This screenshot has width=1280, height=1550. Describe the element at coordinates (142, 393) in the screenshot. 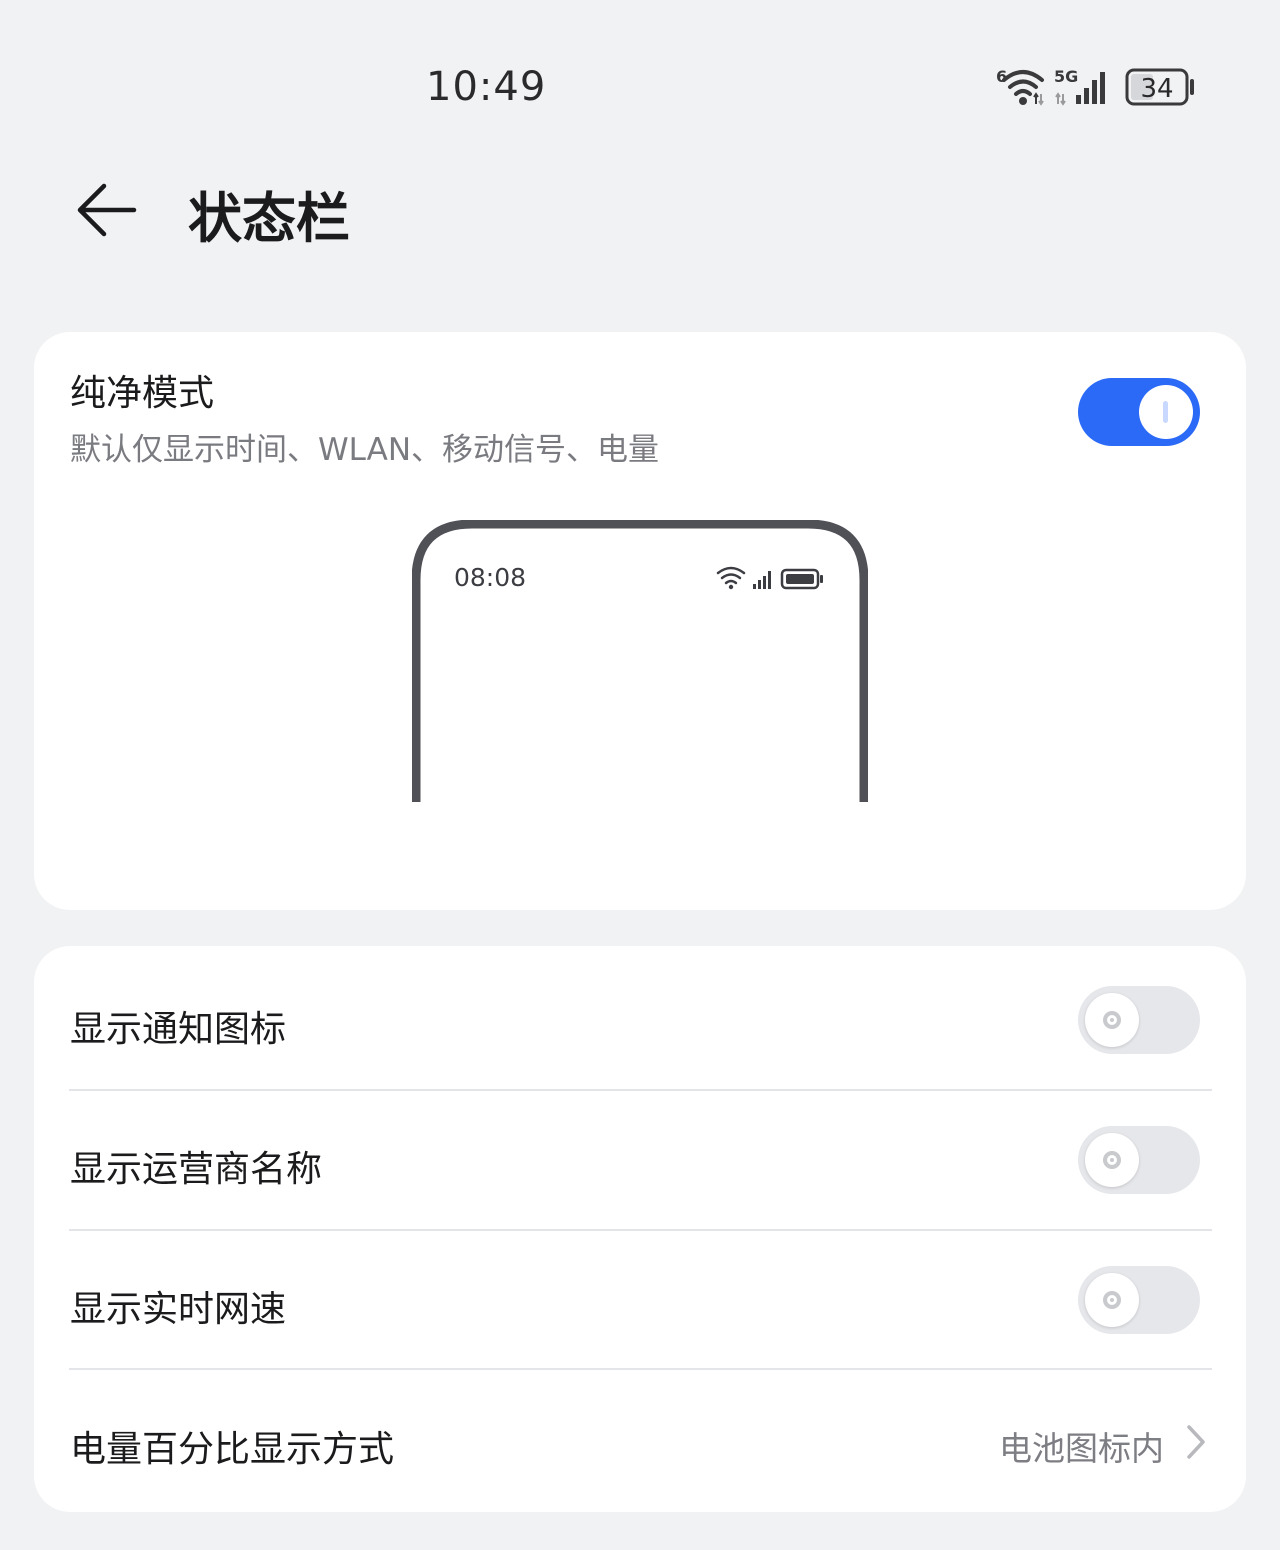

I see `pure-mode-title: 纯净模式` at that location.